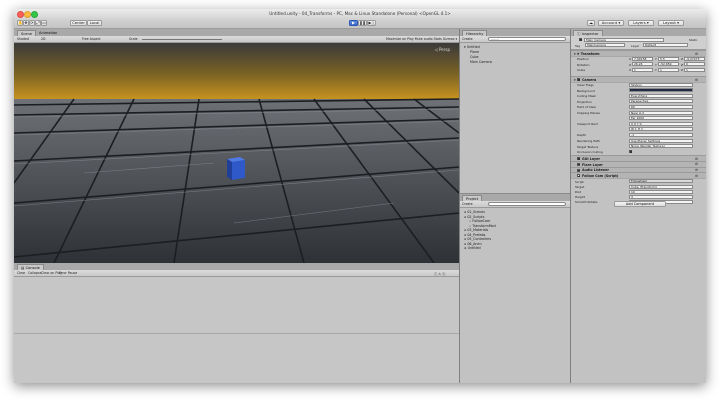 The image size is (720, 410). Describe the element at coordinates (579, 182) in the screenshot. I see `script-label: Script` at that location.